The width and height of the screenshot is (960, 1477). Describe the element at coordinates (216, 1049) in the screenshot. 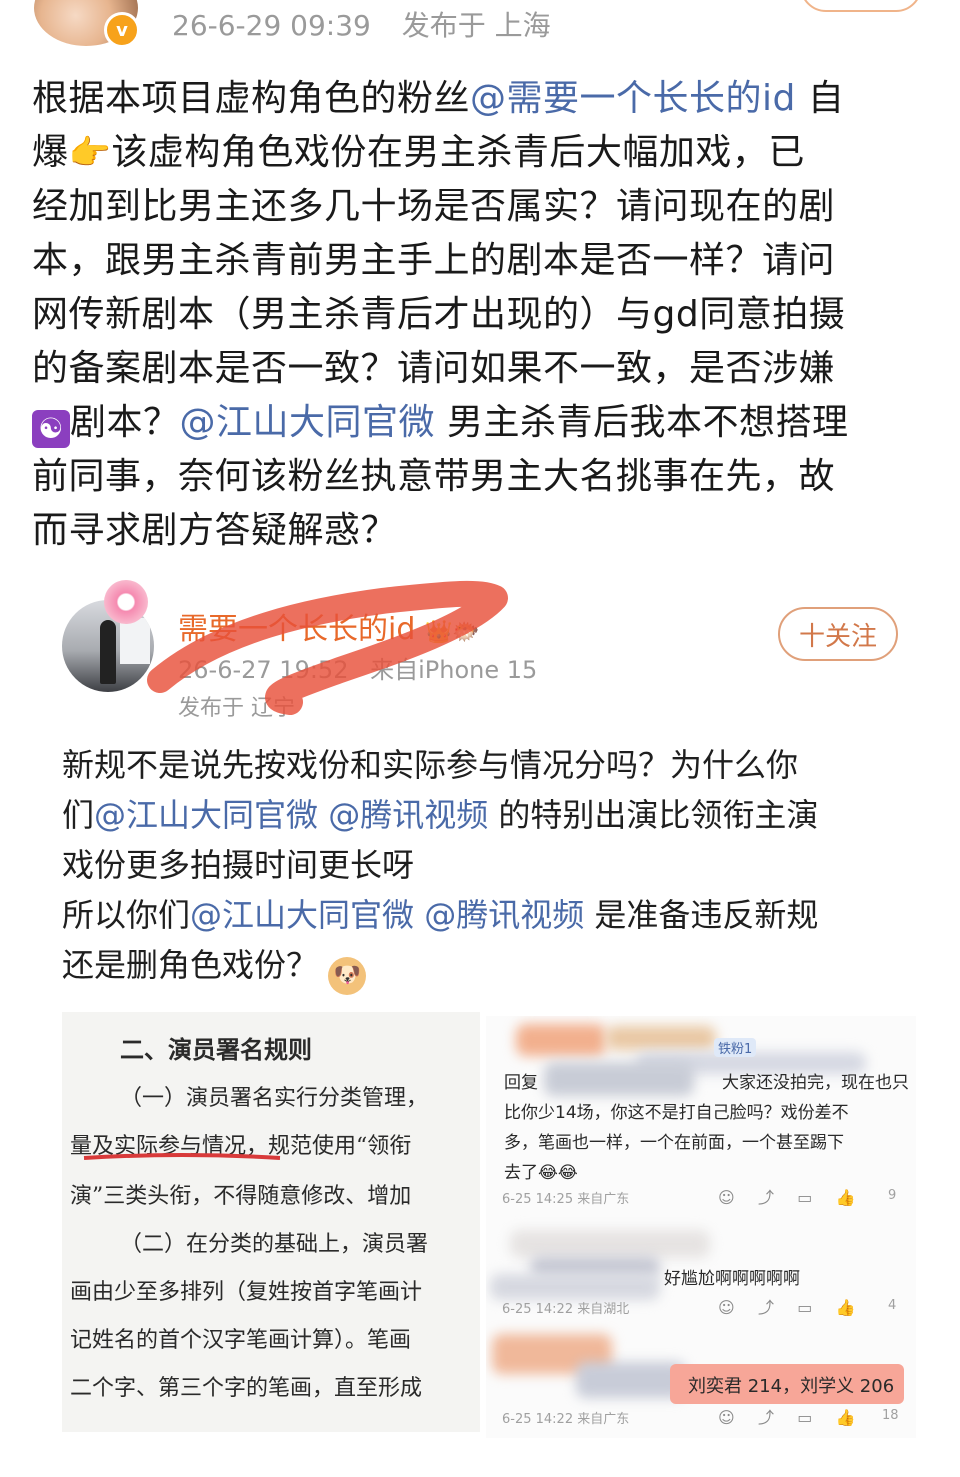

I see `doc-heading: 二、演员署名规则` at that location.